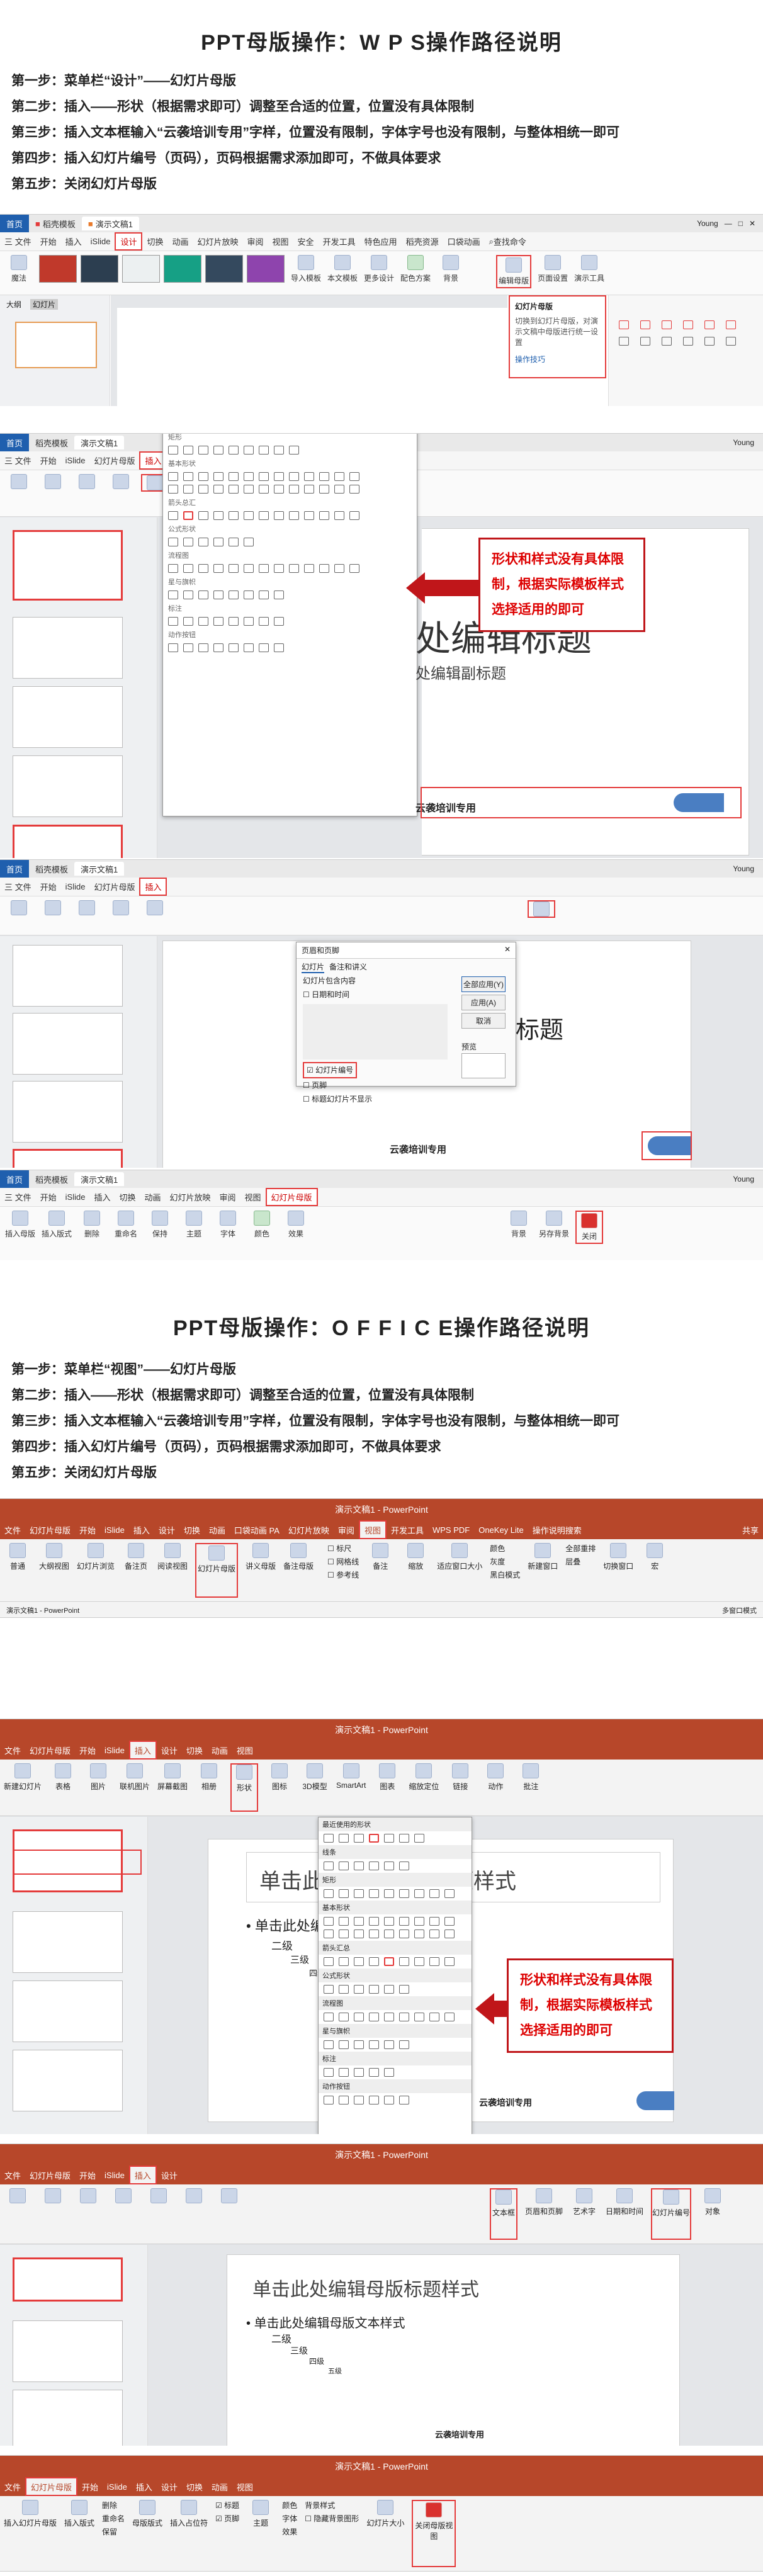 The height and width of the screenshot is (2576, 763). I want to click on smartart-button: SmartArt, so click(351, 1787).